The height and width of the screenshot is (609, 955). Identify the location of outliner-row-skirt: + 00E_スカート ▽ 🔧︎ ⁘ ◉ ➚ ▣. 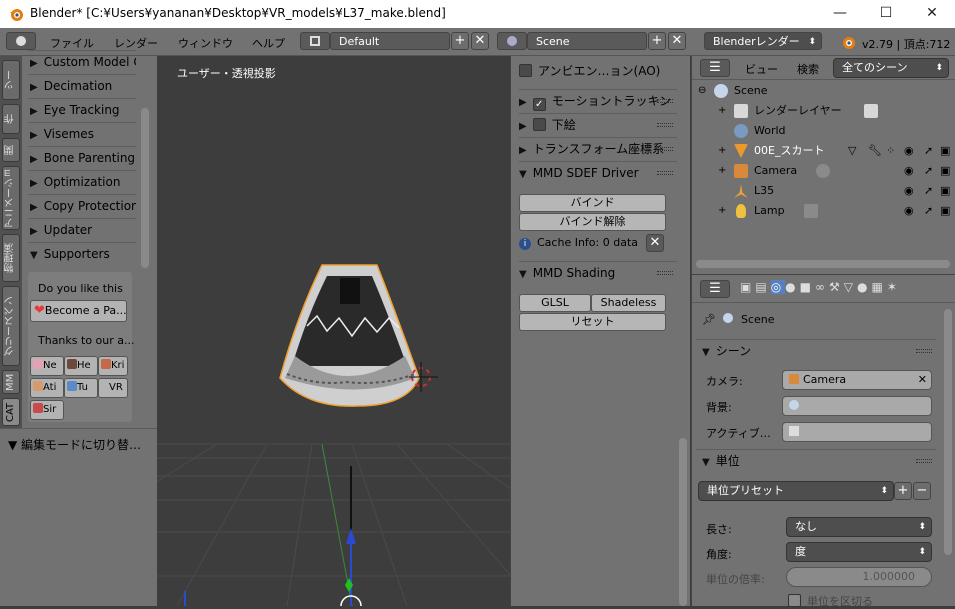
(823, 151).